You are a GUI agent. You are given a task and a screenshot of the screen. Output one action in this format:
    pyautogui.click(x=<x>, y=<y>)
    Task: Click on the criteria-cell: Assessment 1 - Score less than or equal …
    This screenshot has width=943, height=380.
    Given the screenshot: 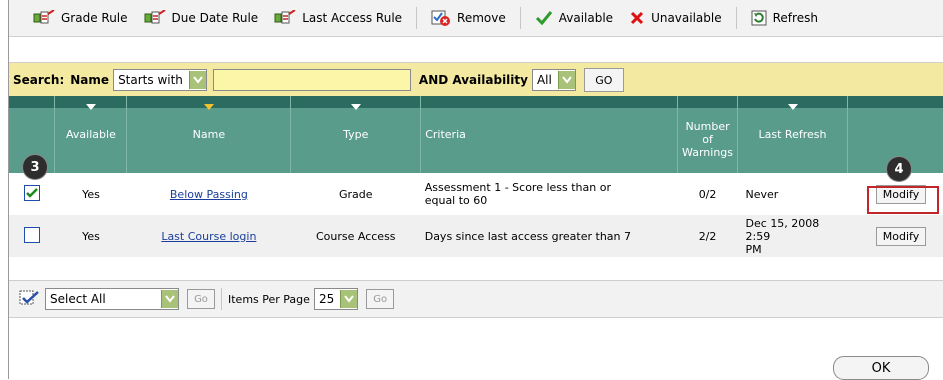 What is the action you would take?
    pyautogui.click(x=549, y=194)
    